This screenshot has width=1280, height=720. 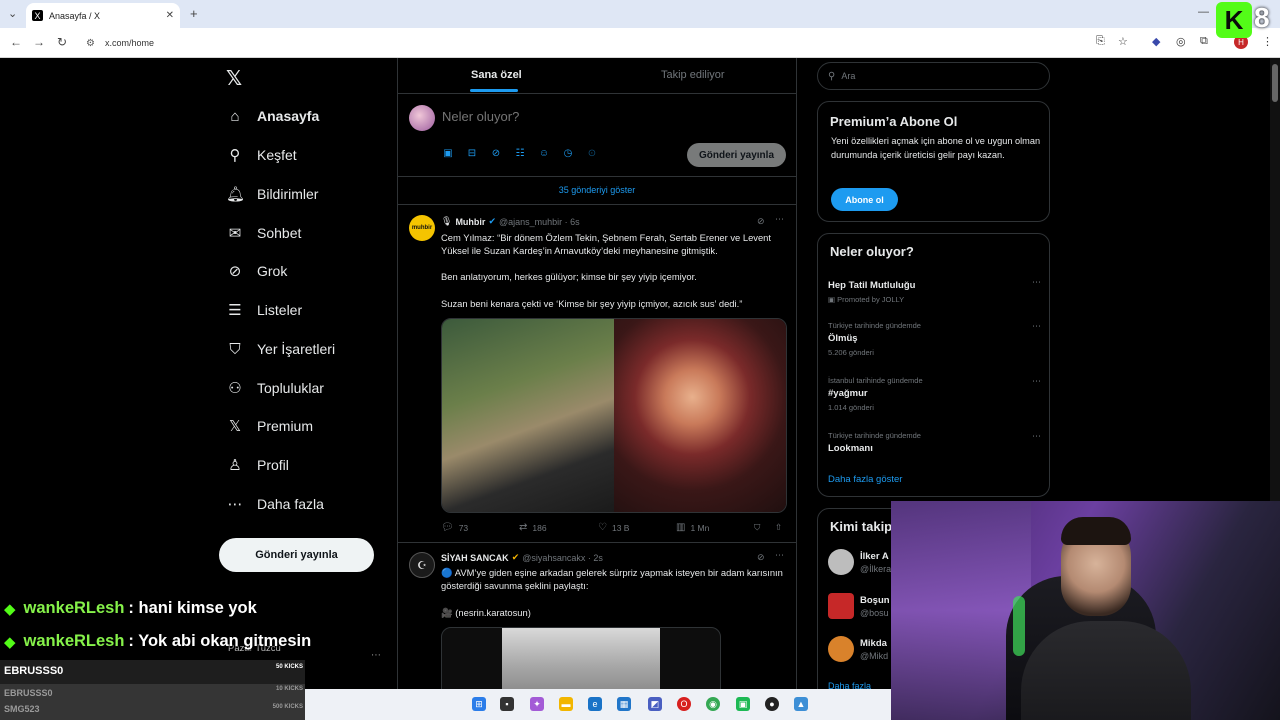 I want to click on nav-home-label: Anasayfa, so click(x=288, y=116).